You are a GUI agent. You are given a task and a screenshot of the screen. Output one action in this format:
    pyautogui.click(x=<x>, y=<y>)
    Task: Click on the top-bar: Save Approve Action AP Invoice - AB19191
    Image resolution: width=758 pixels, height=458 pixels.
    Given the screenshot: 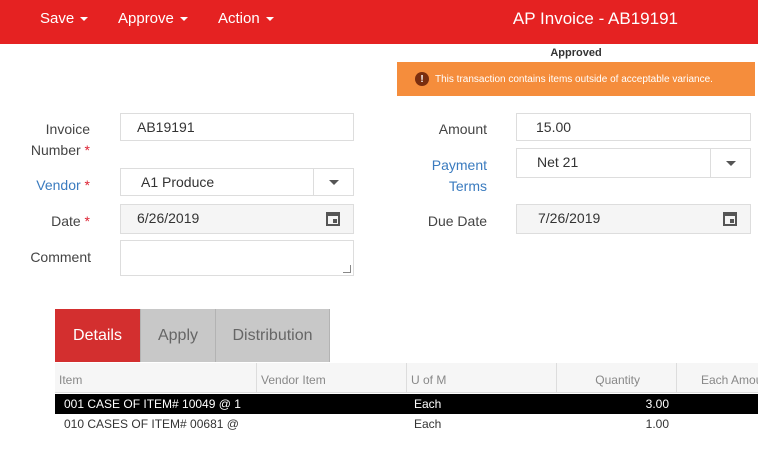 What is the action you would take?
    pyautogui.click(x=379, y=22)
    